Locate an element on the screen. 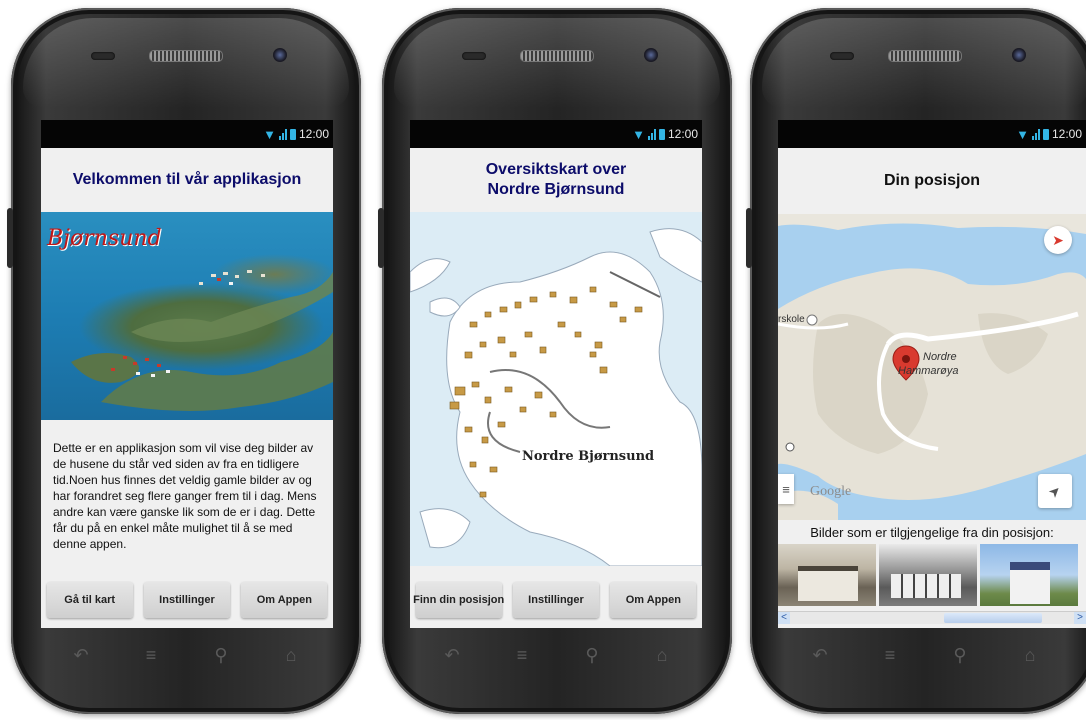 The width and height of the screenshot is (1086, 720). overview-map: Nordre Bjørnsund is located at coordinates (556, 389).